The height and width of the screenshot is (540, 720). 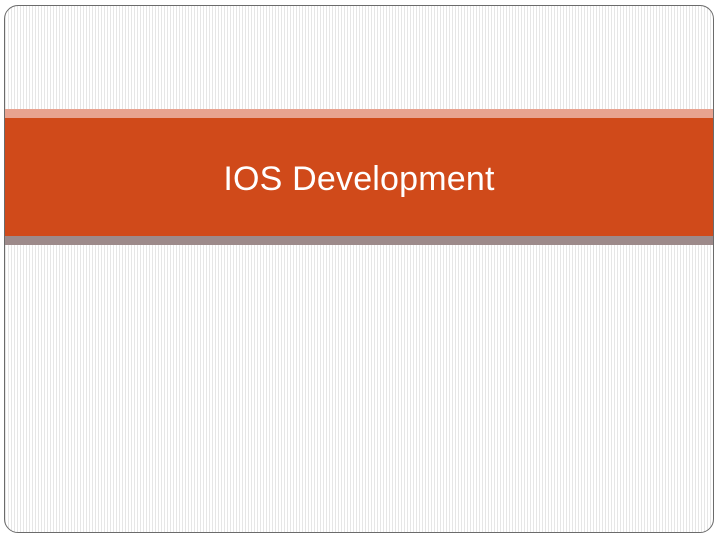 What do you see at coordinates (359, 240) in the screenshot?
I see `title-band-bottom-stripe` at bounding box center [359, 240].